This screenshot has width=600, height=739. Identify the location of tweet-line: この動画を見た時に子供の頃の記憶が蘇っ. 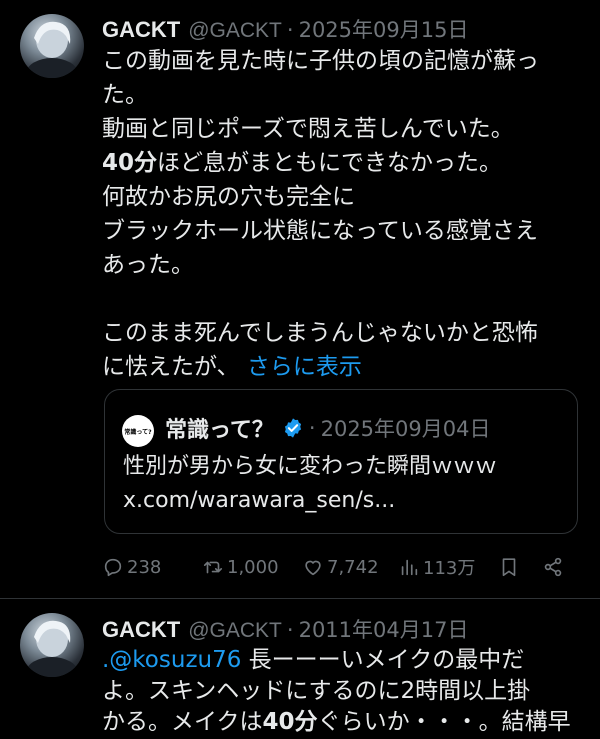
(320, 61).